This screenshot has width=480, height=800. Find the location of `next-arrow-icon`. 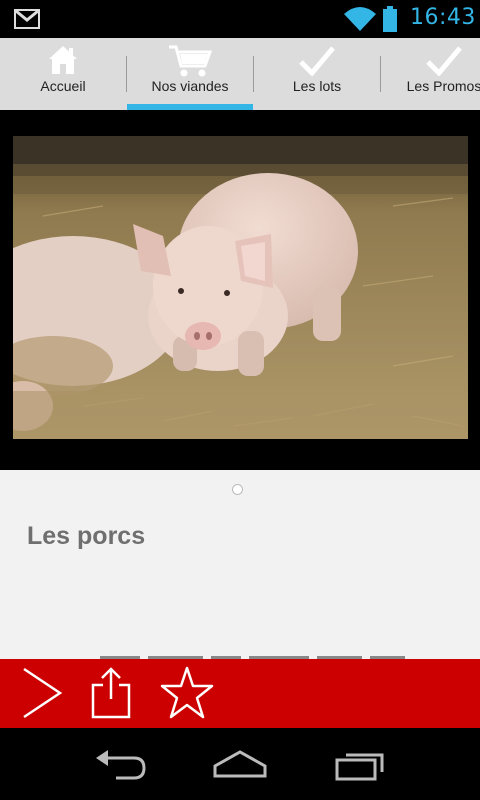

next-arrow-icon is located at coordinates (42, 693).